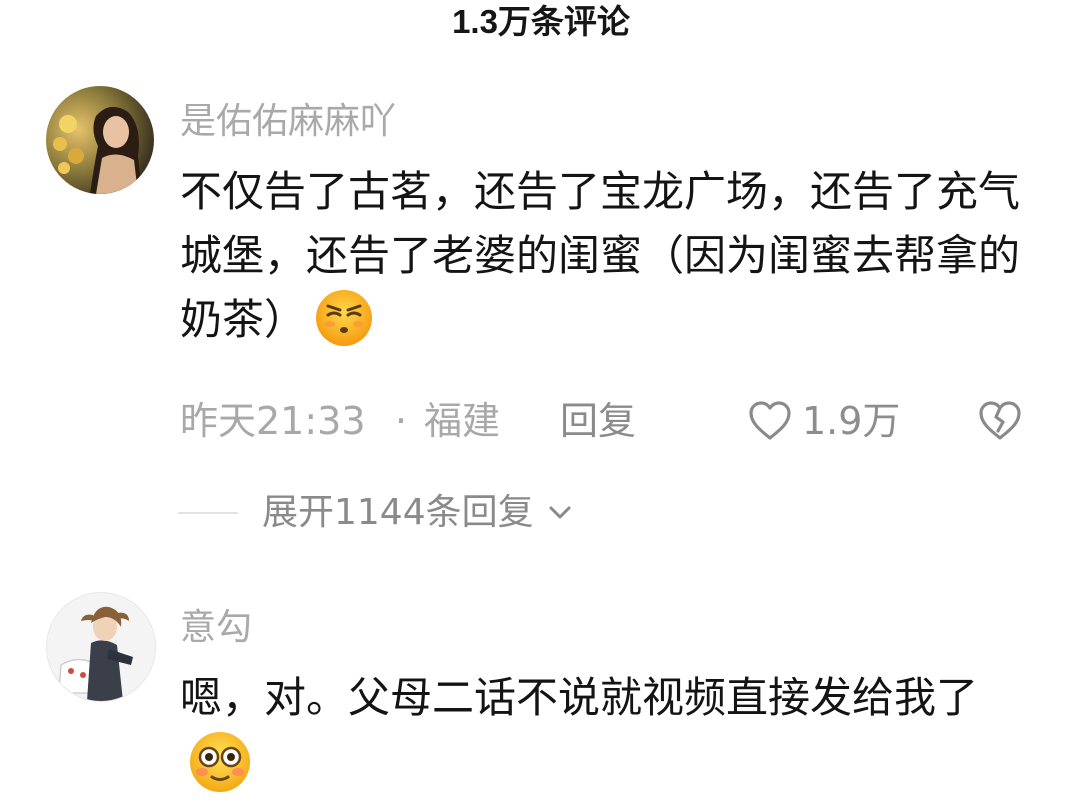  I want to click on expand-divider, so click(208, 513).